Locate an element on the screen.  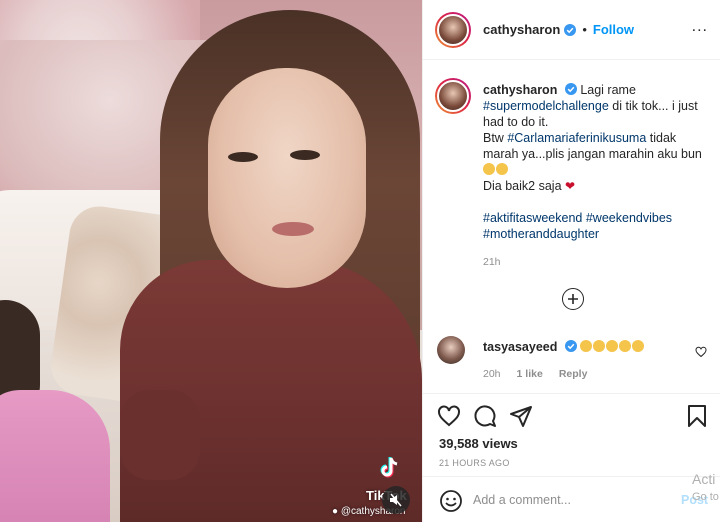
avatar is located at coordinates (453, 29).